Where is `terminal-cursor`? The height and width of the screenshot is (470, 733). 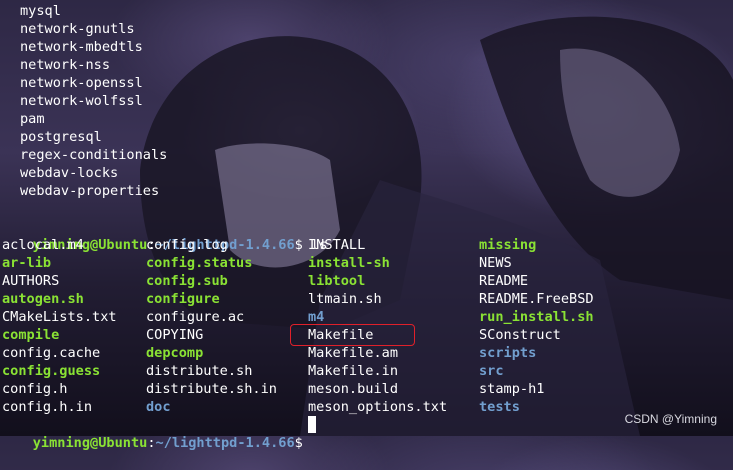 terminal-cursor is located at coordinates (312, 424).